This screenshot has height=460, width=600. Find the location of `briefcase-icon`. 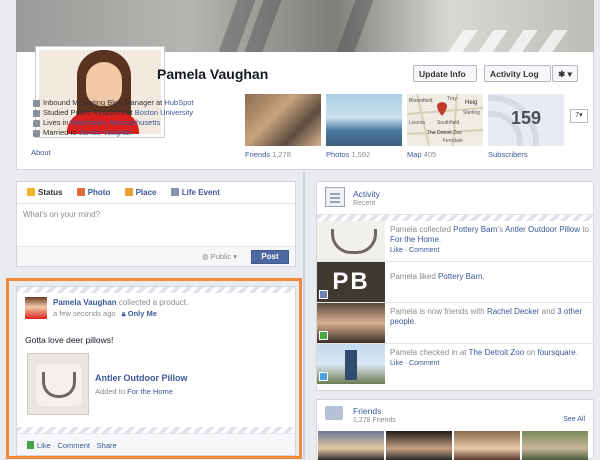

briefcase-icon is located at coordinates (36, 103).